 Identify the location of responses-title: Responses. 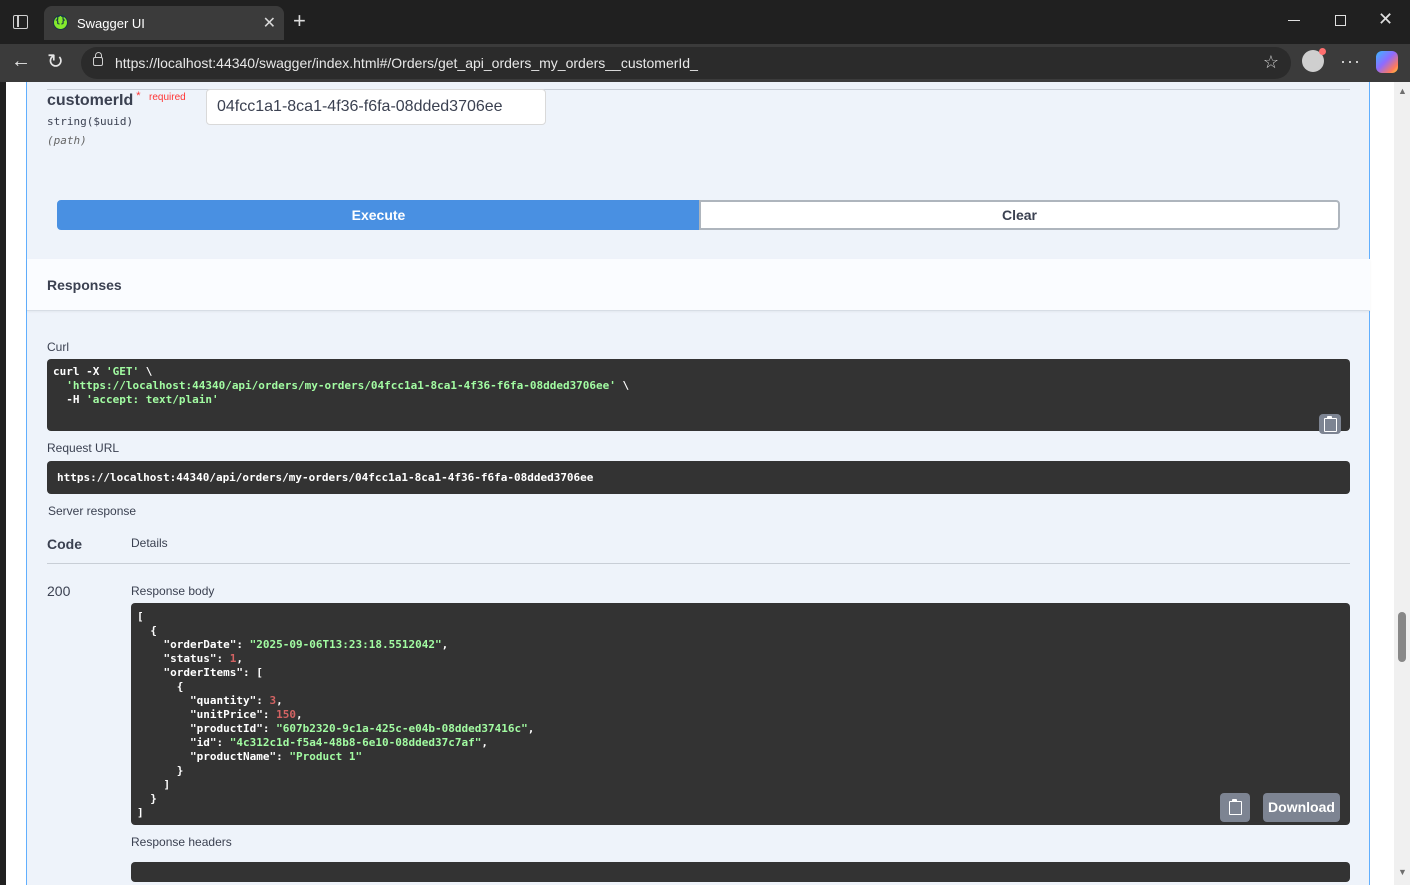
(84, 285).